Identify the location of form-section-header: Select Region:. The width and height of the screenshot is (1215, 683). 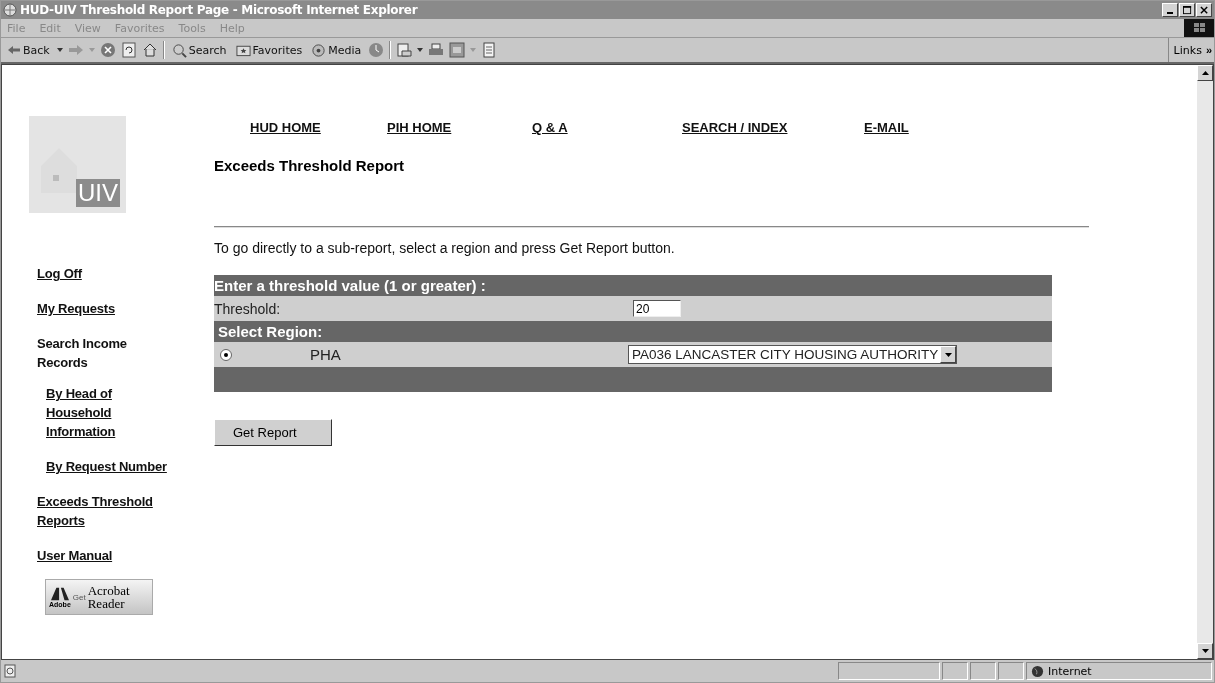
(633, 331).